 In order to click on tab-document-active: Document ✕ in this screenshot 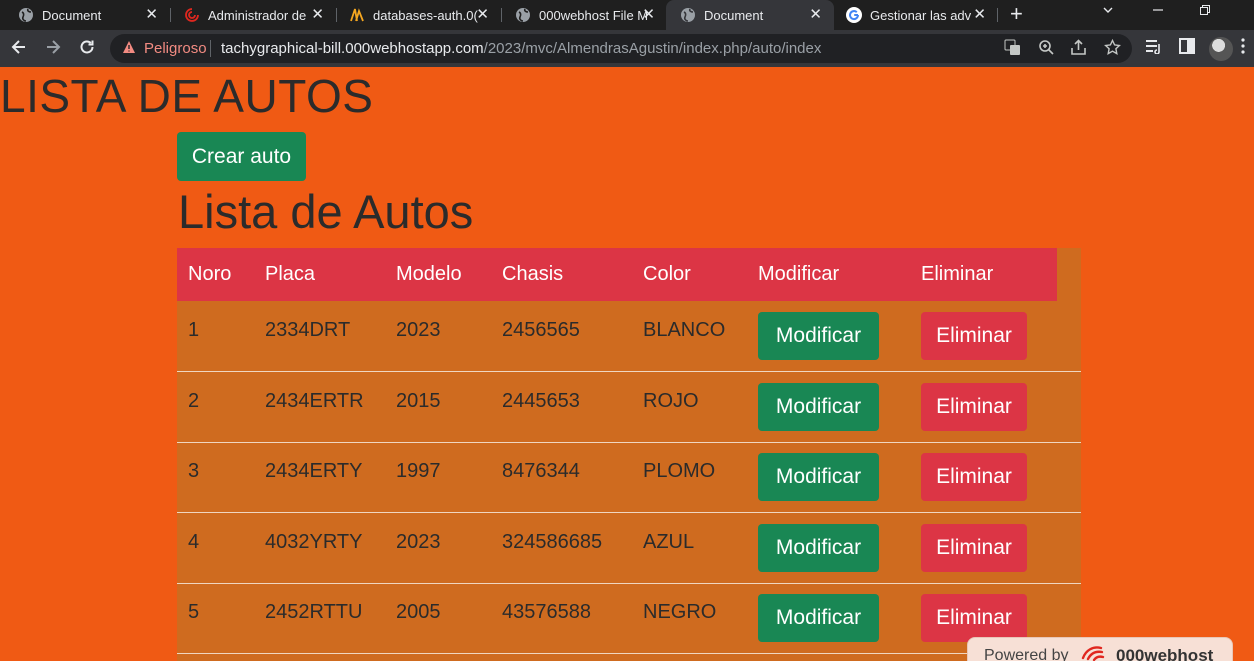, I will do `click(750, 15)`.